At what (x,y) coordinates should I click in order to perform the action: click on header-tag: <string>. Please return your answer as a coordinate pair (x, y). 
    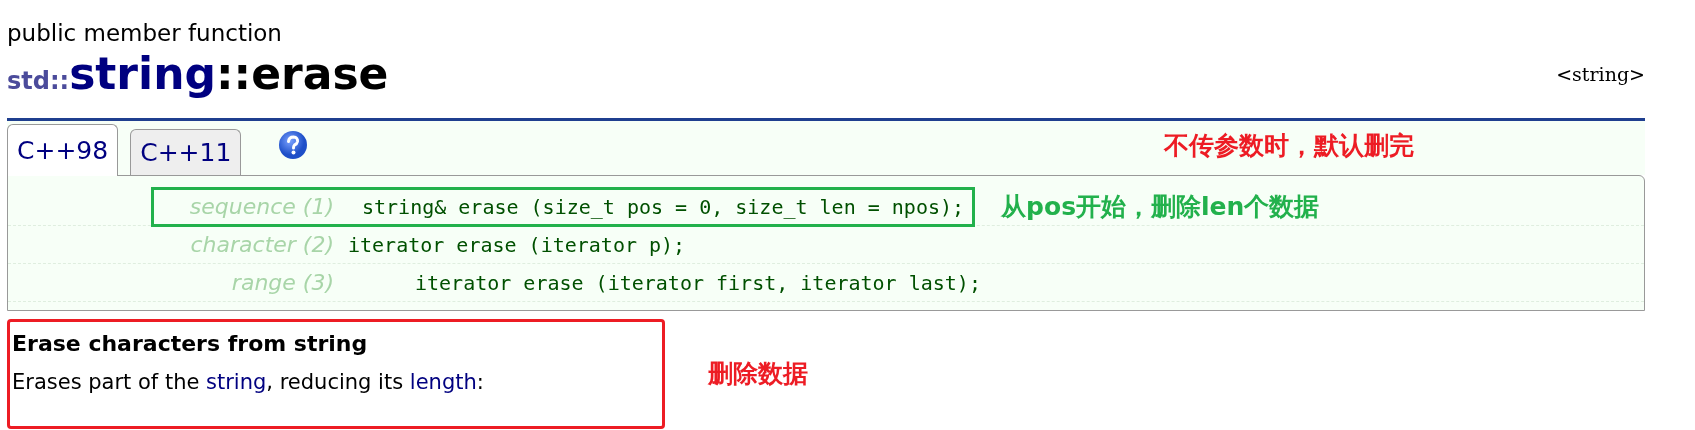
    Looking at the image, I should click on (1600, 73).